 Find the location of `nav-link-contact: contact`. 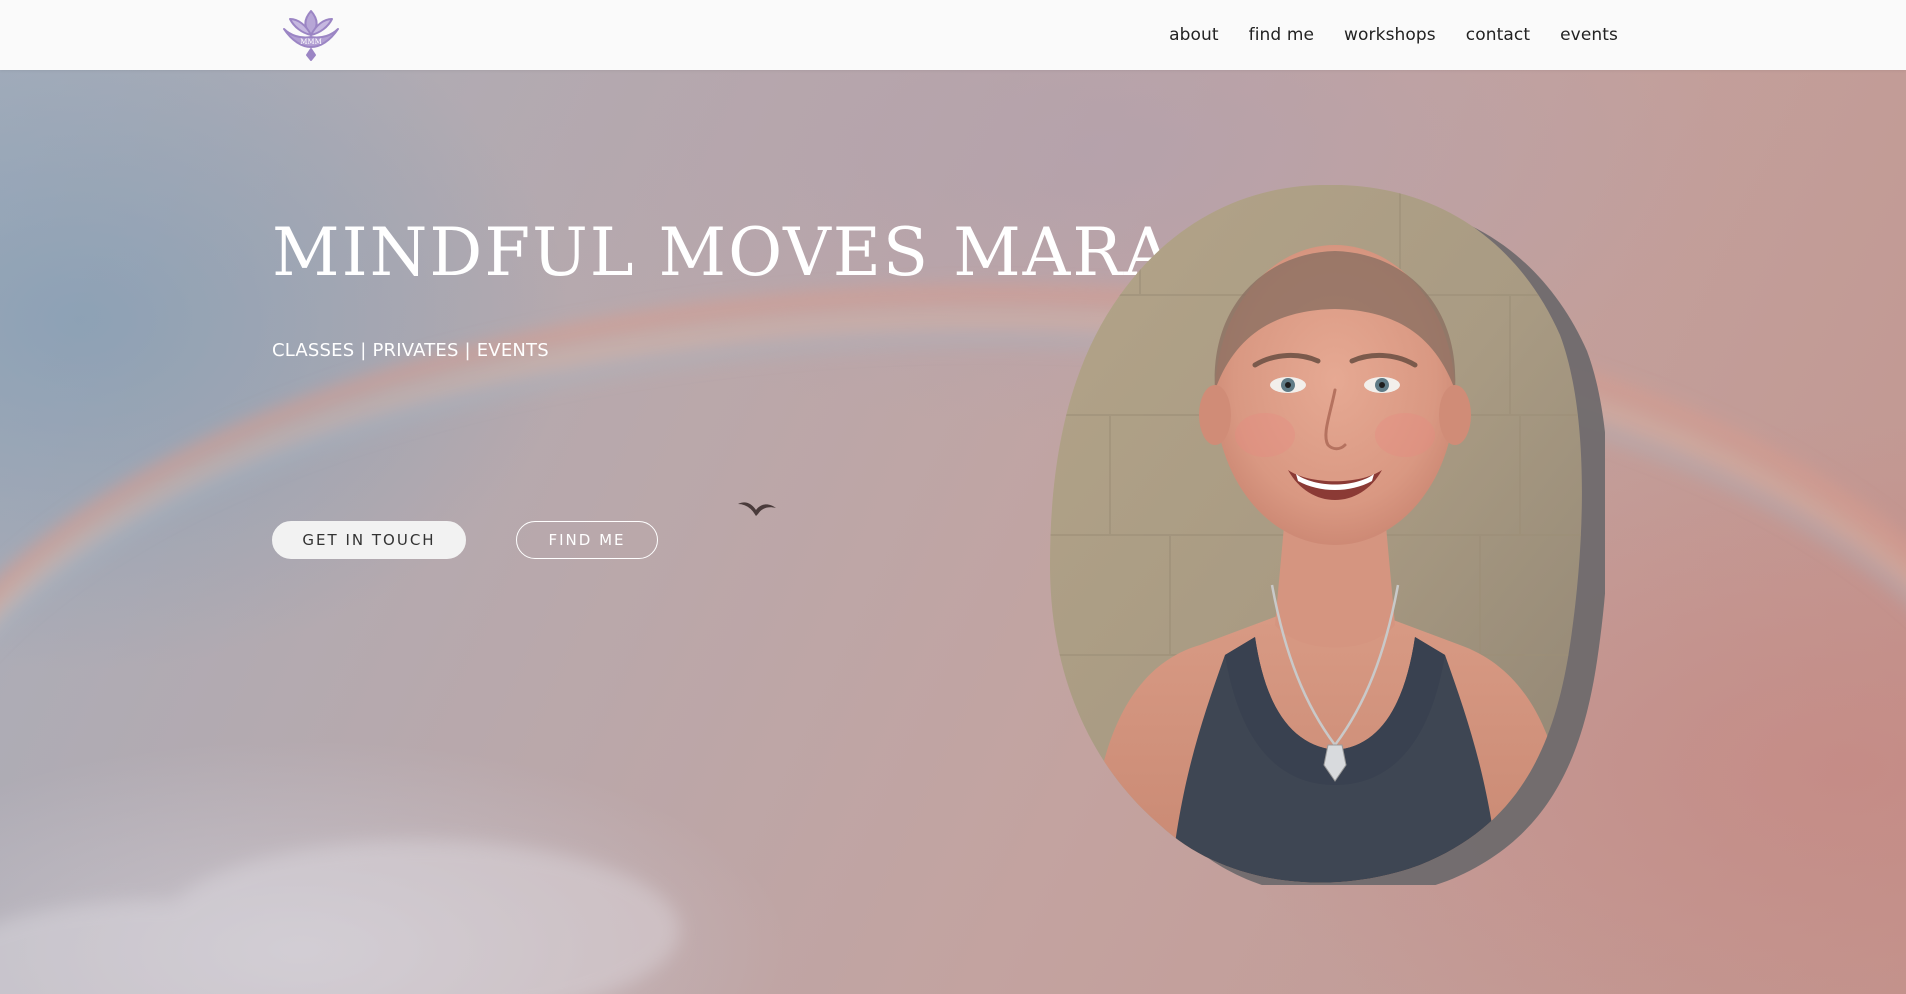

nav-link-contact: contact is located at coordinates (1498, 35).